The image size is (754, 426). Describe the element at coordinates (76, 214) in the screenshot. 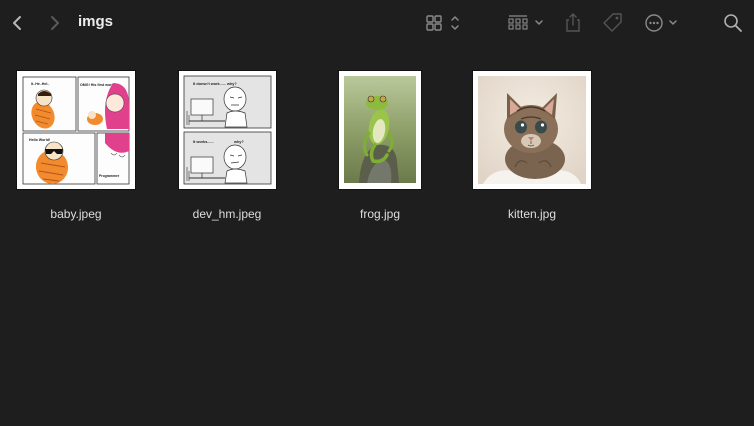

I see `file-name: baby.jpeg` at that location.